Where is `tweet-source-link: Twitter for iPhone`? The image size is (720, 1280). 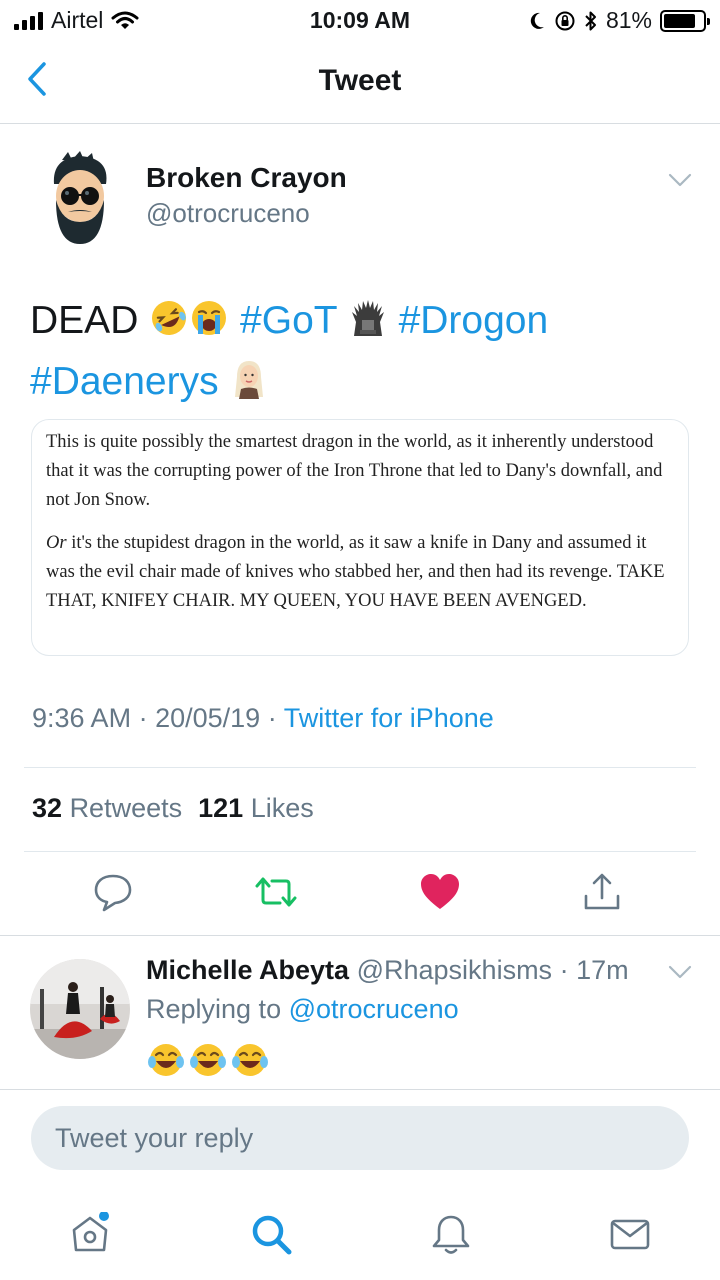
tweet-source-link: Twitter for iPhone is located at coordinates (389, 718).